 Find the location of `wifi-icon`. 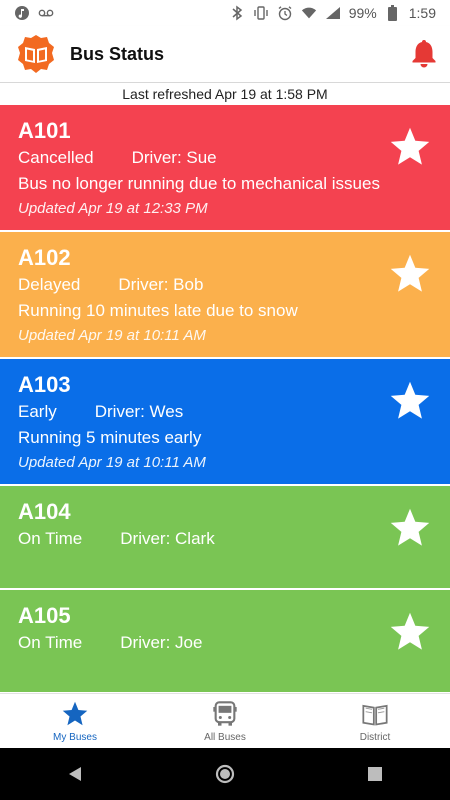

wifi-icon is located at coordinates (309, 13).